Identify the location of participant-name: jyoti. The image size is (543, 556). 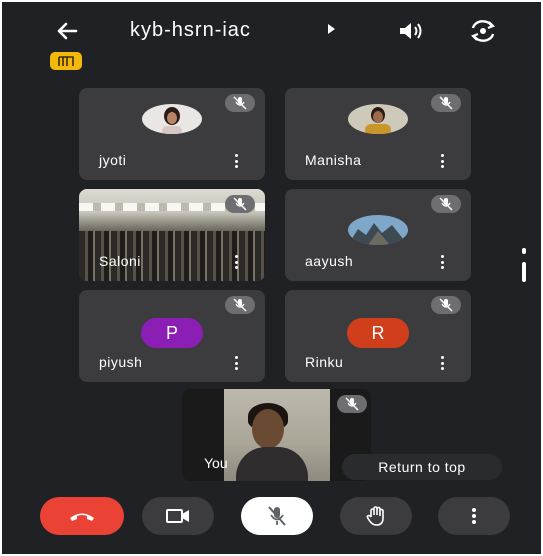
(113, 160).